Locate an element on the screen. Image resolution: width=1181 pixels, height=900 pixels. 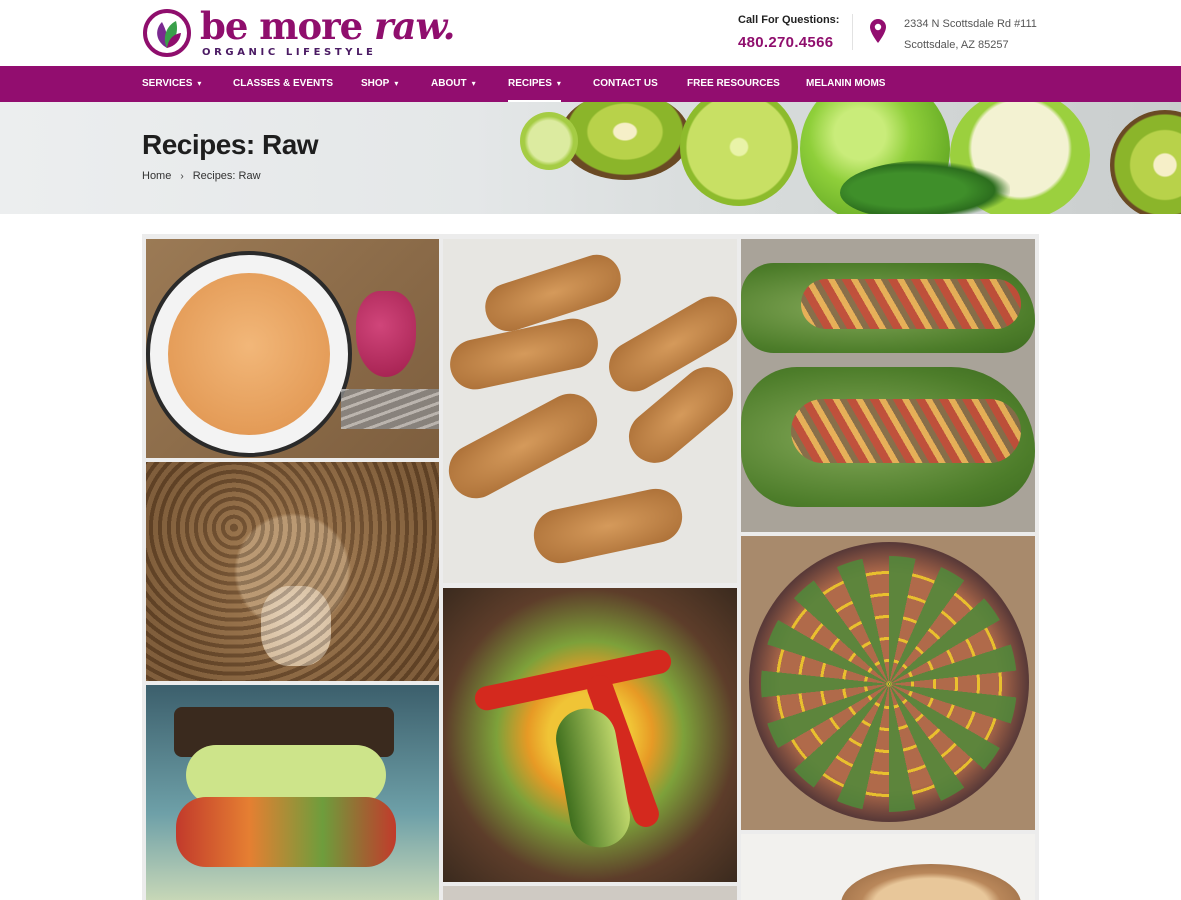
nav-item-free-resources: FREE RESOURCES is located at coordinates (733, 84).